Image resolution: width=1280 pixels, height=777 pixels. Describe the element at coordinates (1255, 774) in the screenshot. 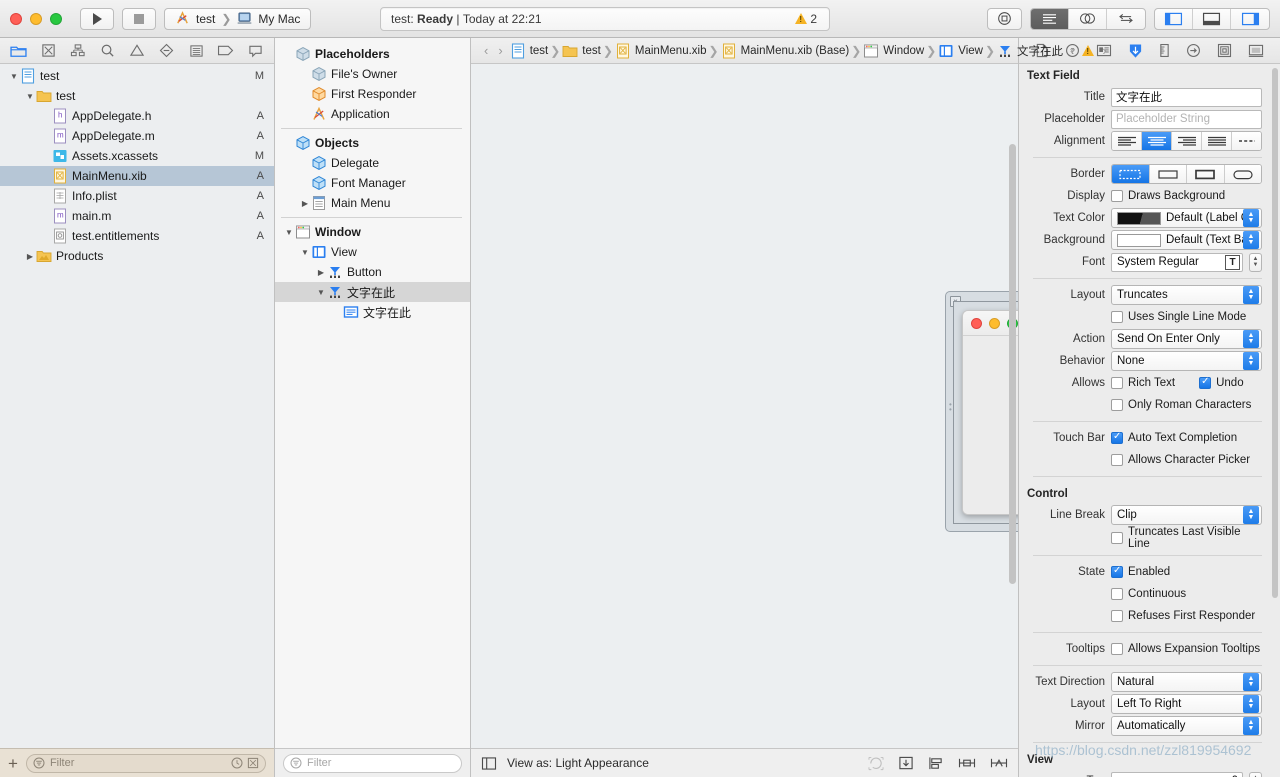

I see `tag-stepper: ▲▼` at that location.